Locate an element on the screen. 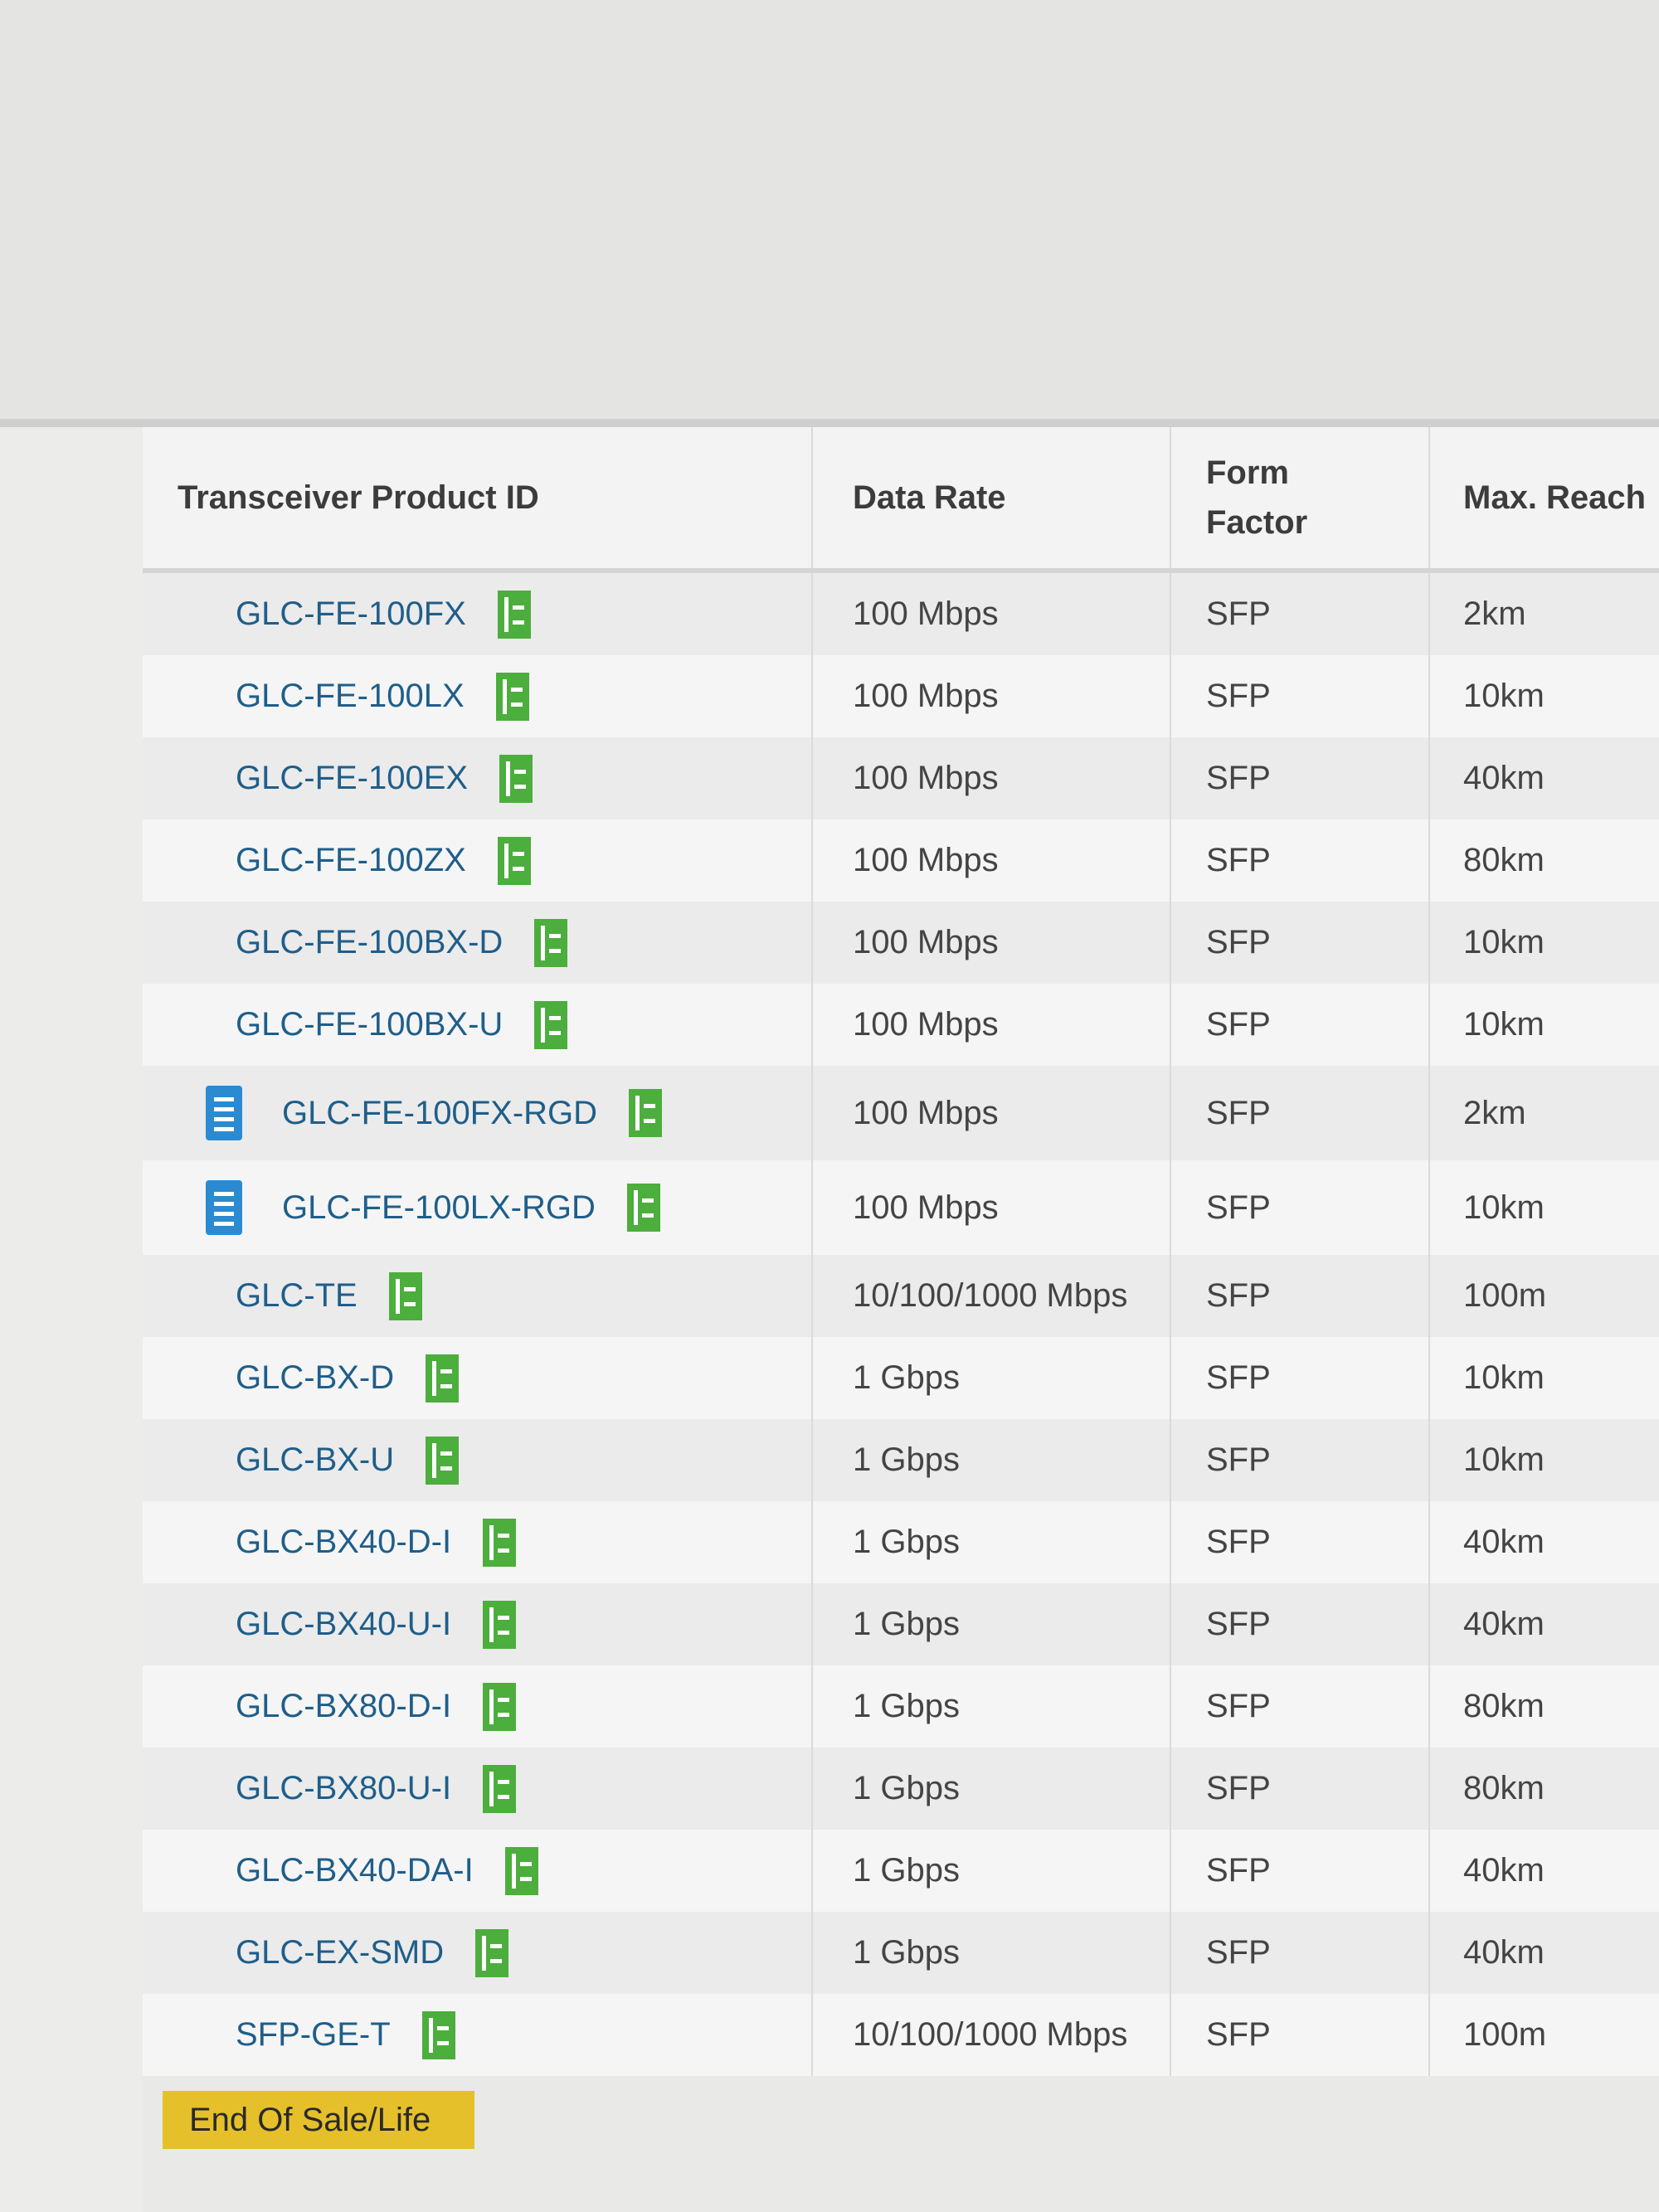 Image resolution: width=1659 pixels, height=2212 pixels. header-data-rate: Data Rate is located at coordinates (992, 497).